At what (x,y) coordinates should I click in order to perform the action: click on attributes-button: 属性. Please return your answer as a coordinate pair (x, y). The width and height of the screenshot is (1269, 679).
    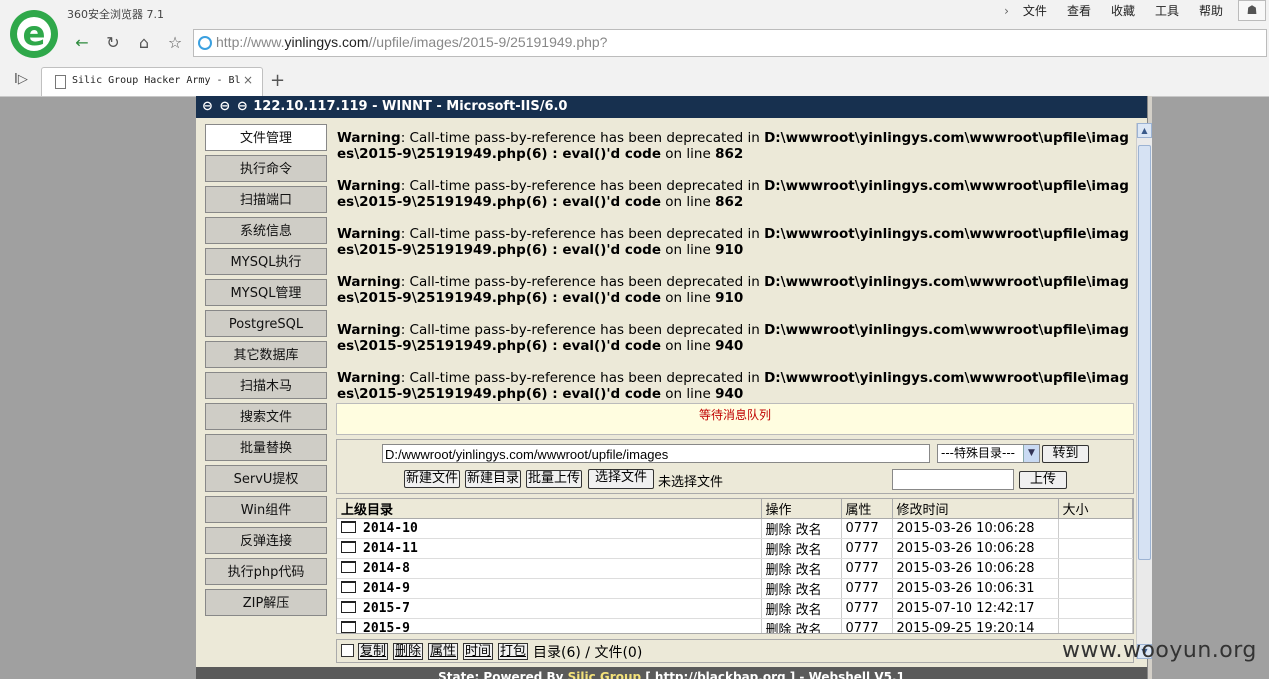
    Looking at the image, I should click on (443, 651).